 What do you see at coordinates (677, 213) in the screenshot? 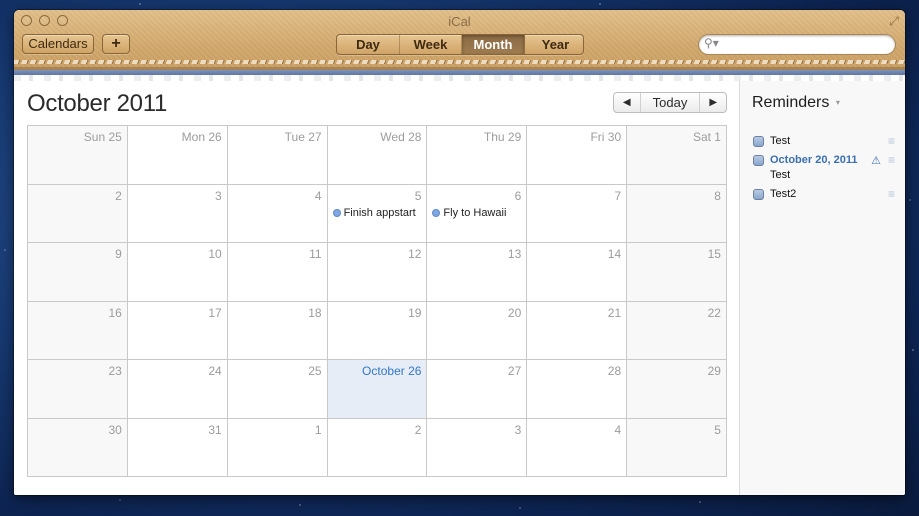
I see `day-cell: 8` at bounding box center [677, 213].